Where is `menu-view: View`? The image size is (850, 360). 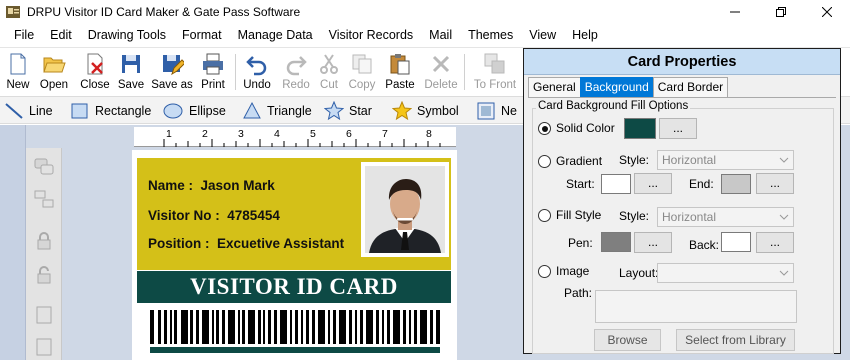 menu-view: View is located at coordinates (542, 35).